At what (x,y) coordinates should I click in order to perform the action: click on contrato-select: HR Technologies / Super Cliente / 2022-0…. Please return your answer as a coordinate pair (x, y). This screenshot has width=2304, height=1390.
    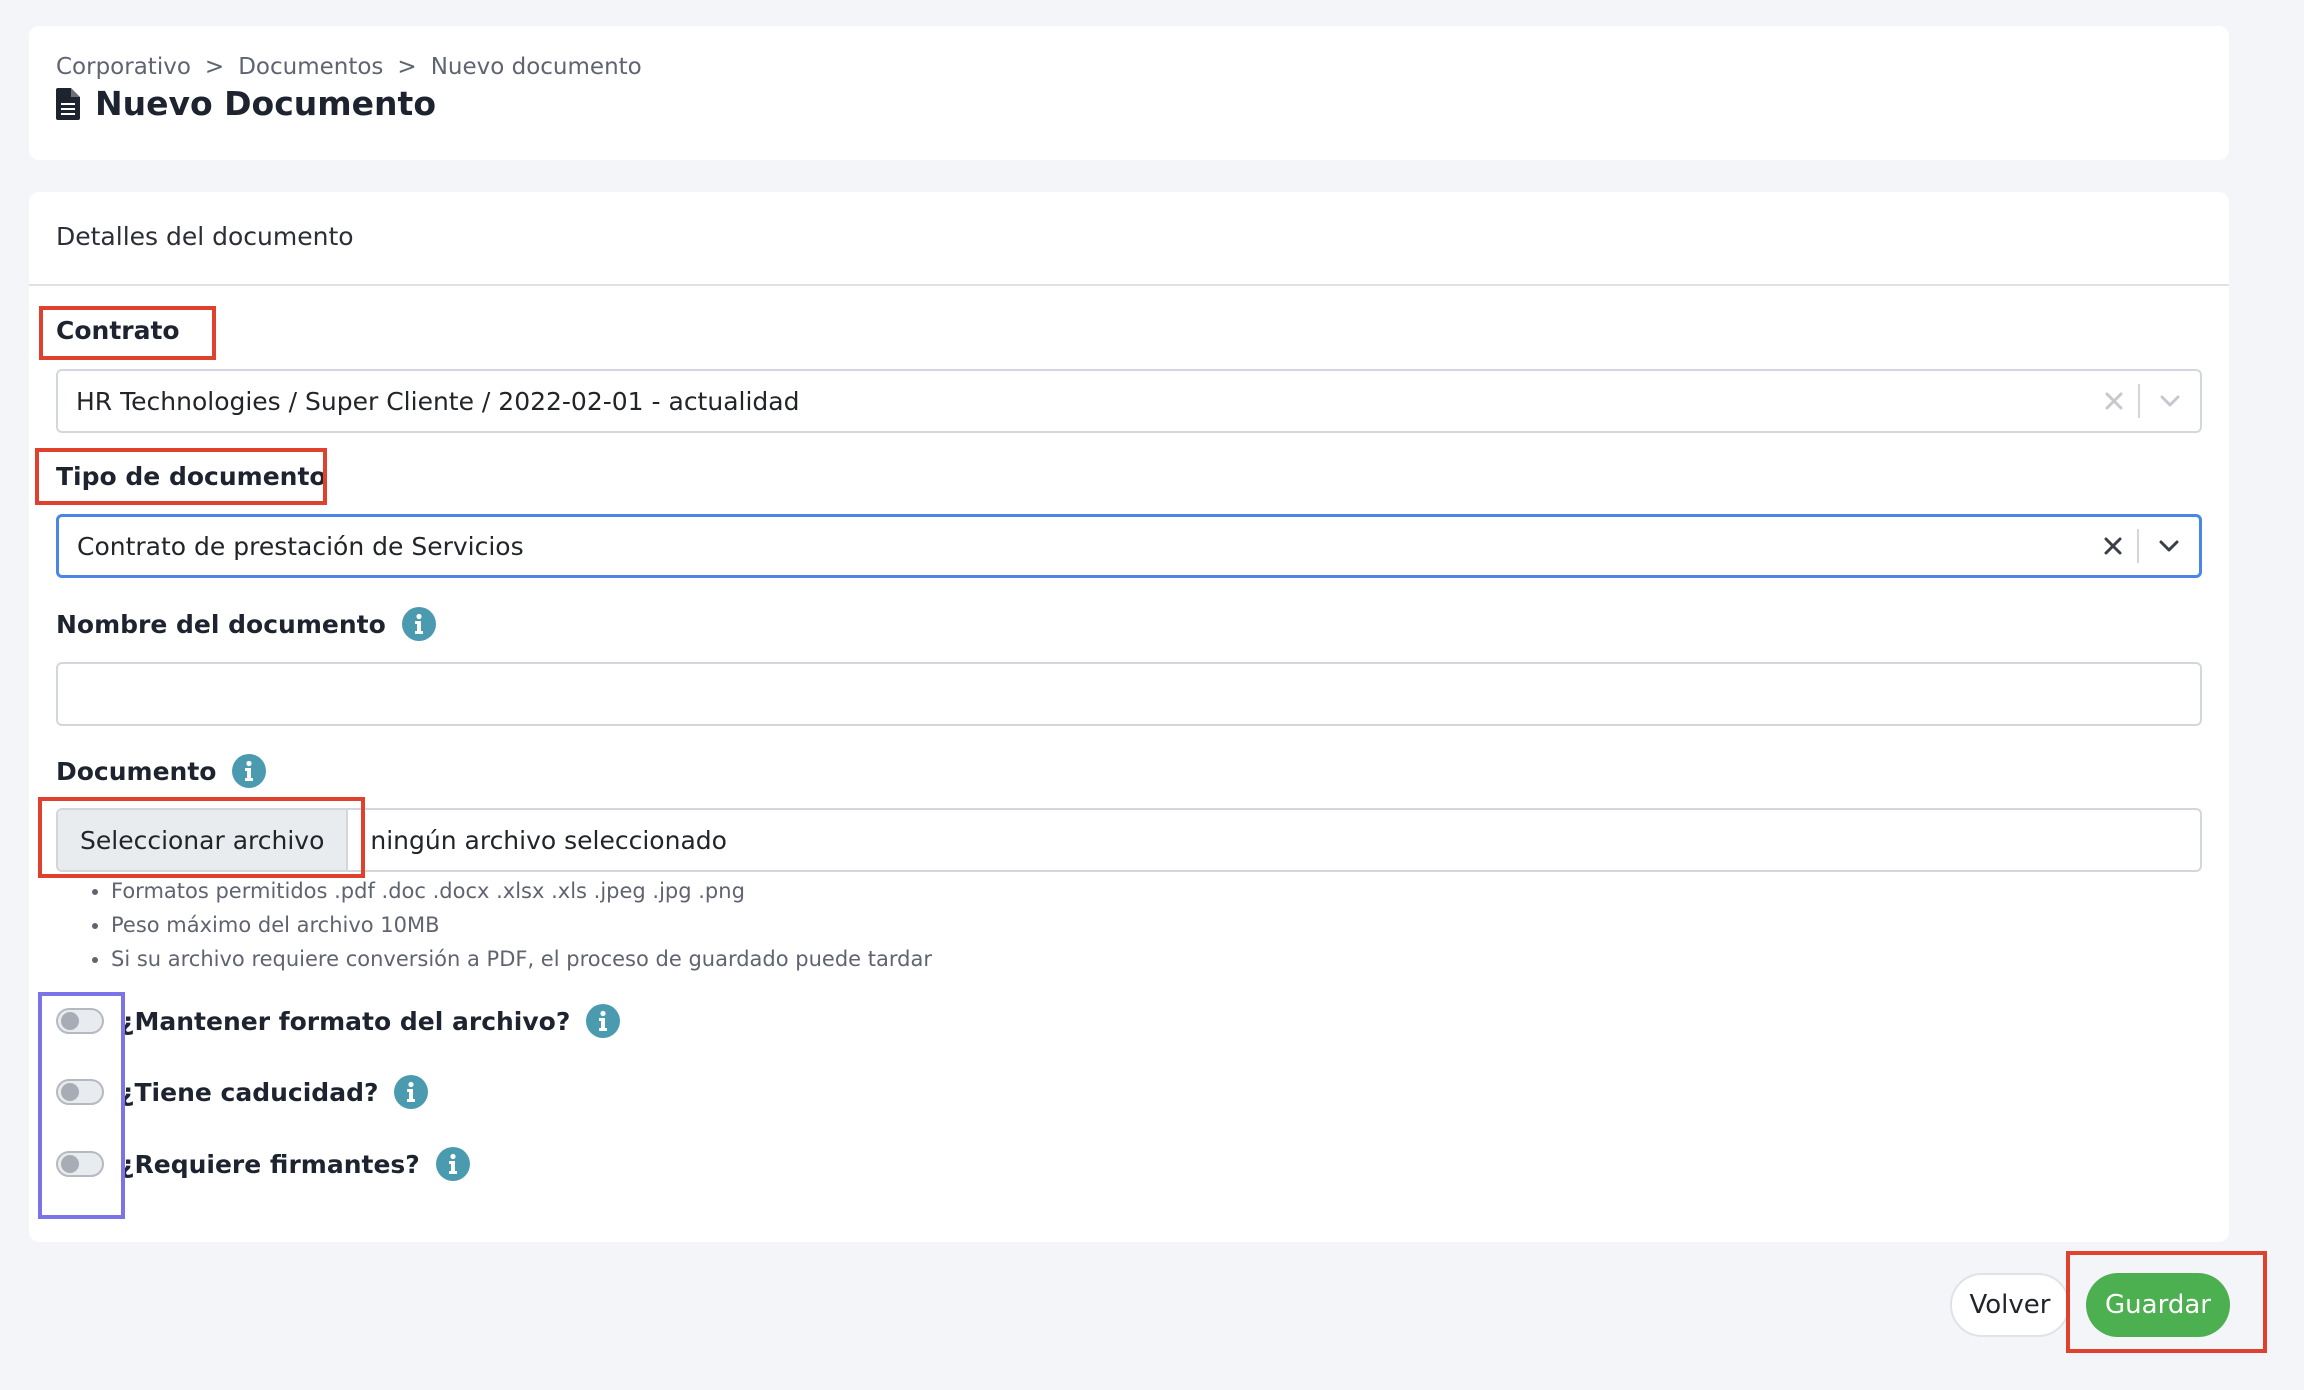
    Looking at the image, I should click on (1129, 401).